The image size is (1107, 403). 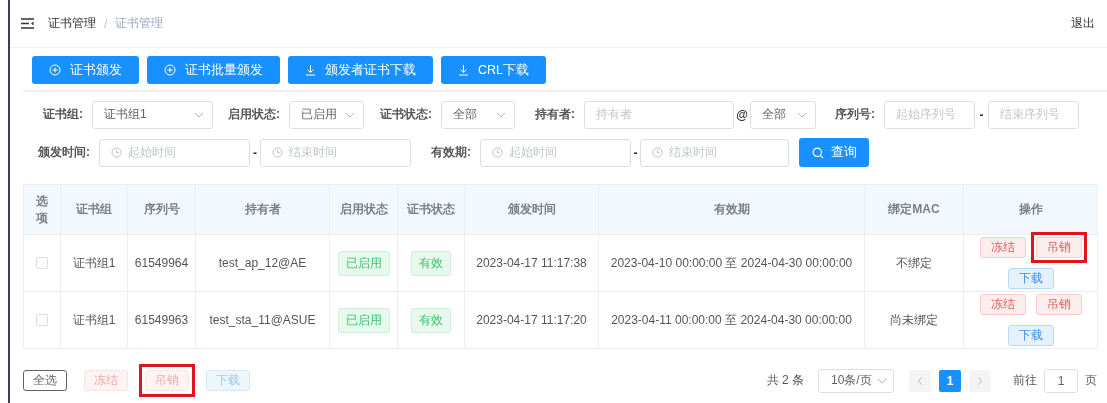 What do you see at coordinates (914, 210) in the screenshot?
I see `column-header: 绑定MAC` at bounding box center [914, 210].